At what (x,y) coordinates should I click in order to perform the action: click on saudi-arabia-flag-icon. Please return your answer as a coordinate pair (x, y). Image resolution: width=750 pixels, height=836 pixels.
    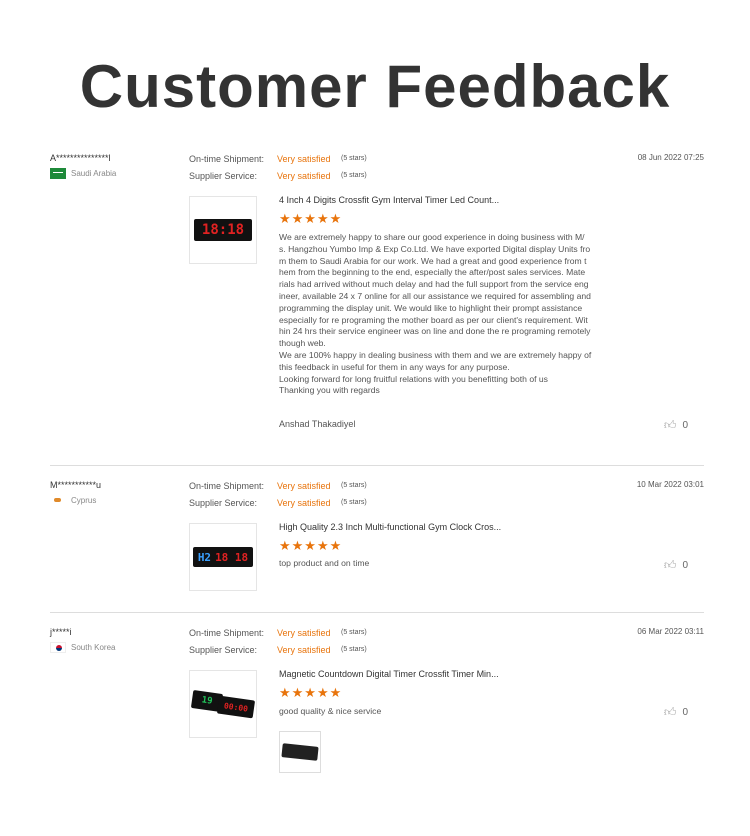
    Looking at the image, I should click on (58, 173).